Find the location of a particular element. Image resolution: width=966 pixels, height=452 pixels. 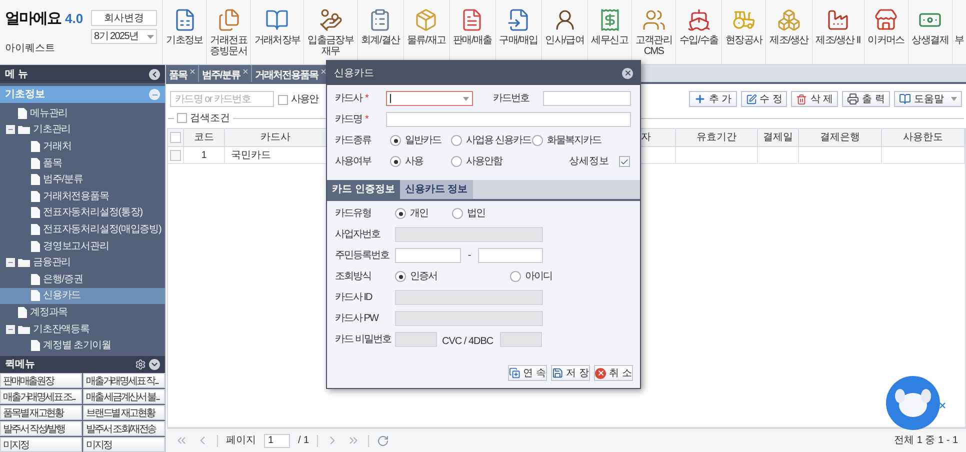

printer-icon is located at coordinates (853, 99).